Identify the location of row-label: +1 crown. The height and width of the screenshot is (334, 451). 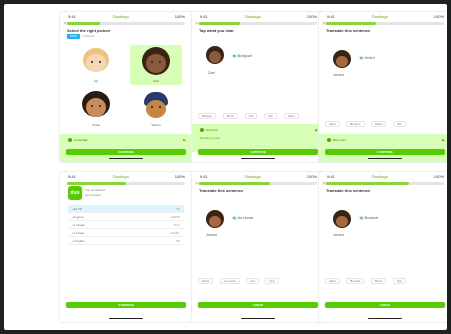
(78, 233).